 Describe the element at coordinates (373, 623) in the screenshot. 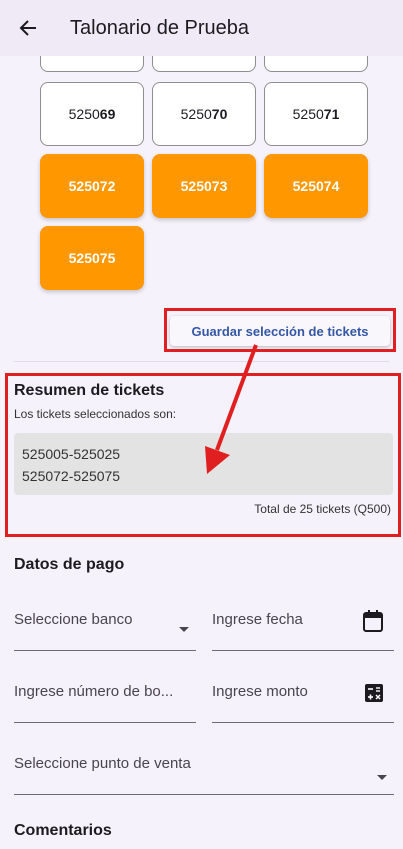

I see `calendar-icon` at that location.